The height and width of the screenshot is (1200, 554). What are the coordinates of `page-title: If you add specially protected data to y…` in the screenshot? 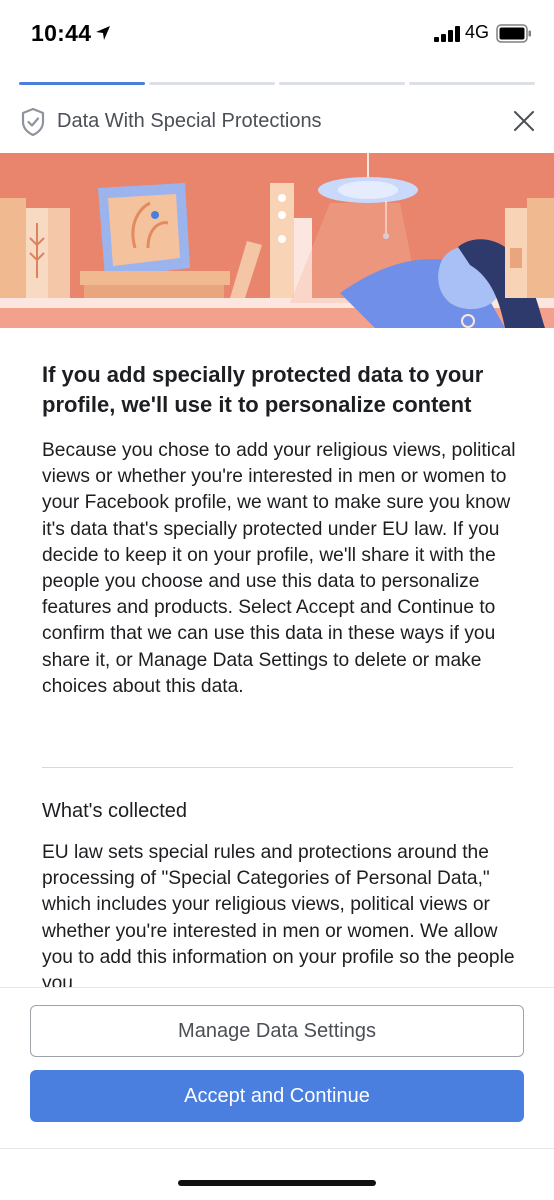 It's located at (263, 389).